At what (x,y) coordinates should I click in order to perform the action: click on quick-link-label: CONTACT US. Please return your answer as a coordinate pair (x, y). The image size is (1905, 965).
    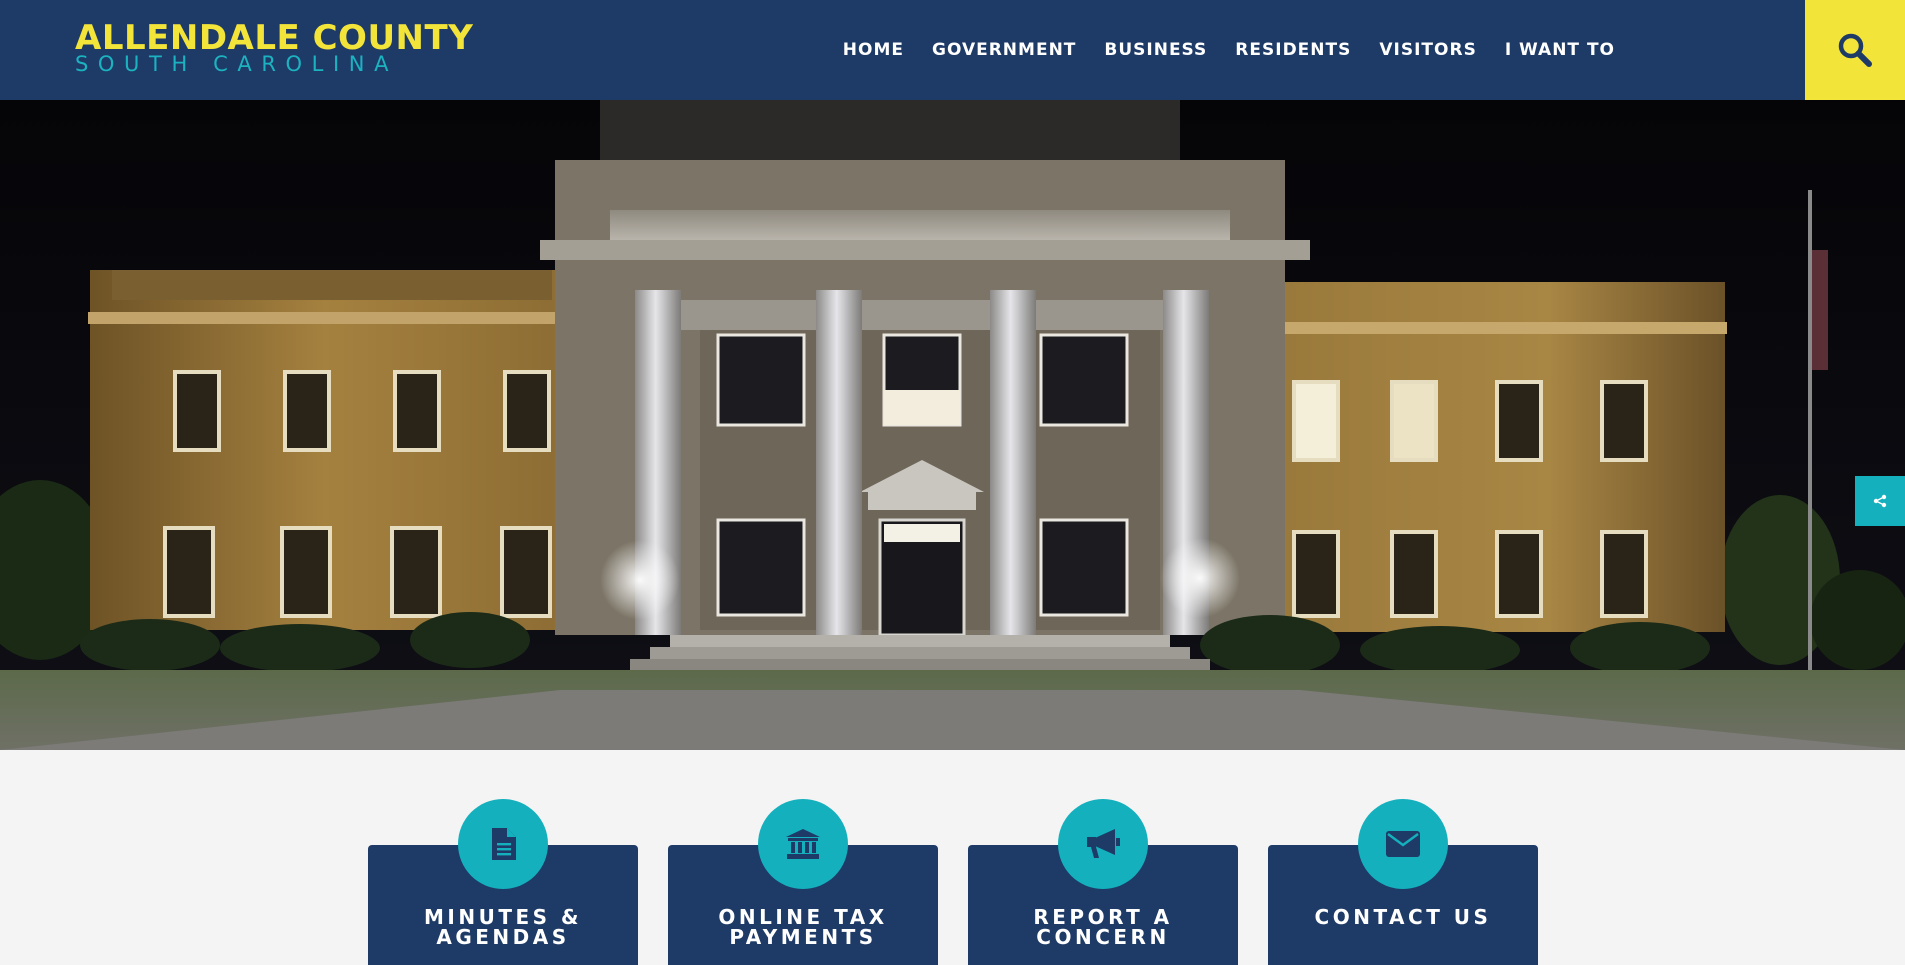
    Looking at the image, I should click on (1403, 917).